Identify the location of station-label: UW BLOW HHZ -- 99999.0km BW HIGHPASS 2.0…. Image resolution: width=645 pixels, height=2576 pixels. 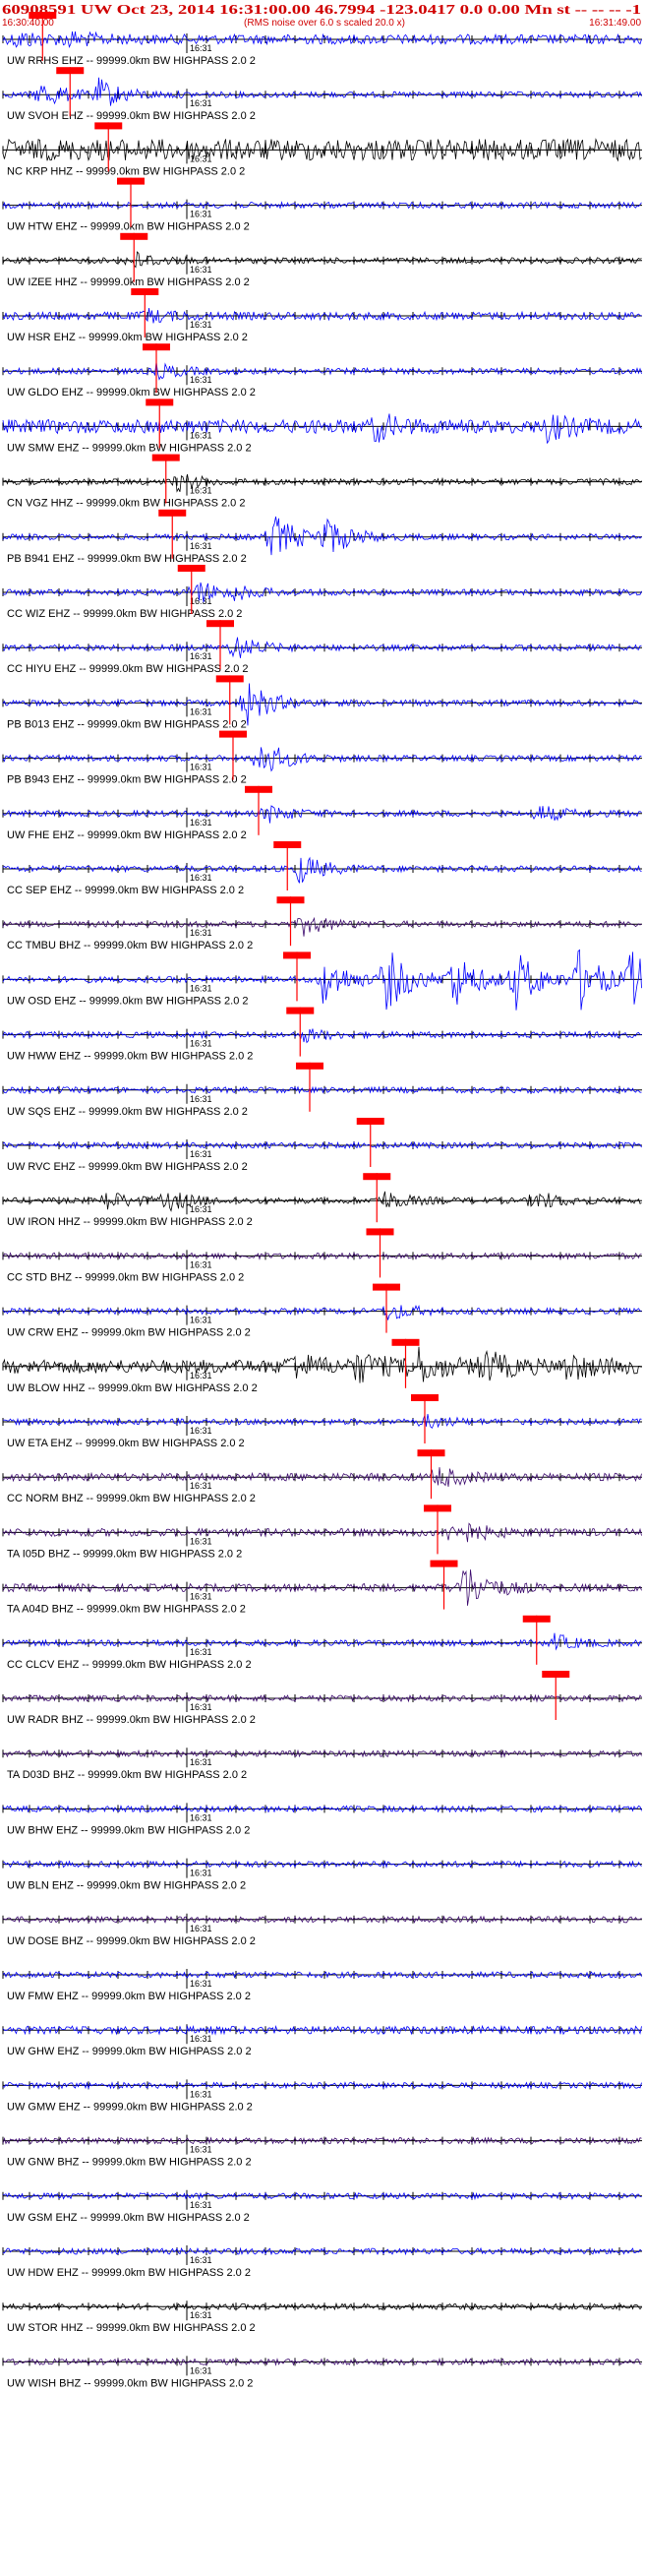
(132, 1388).